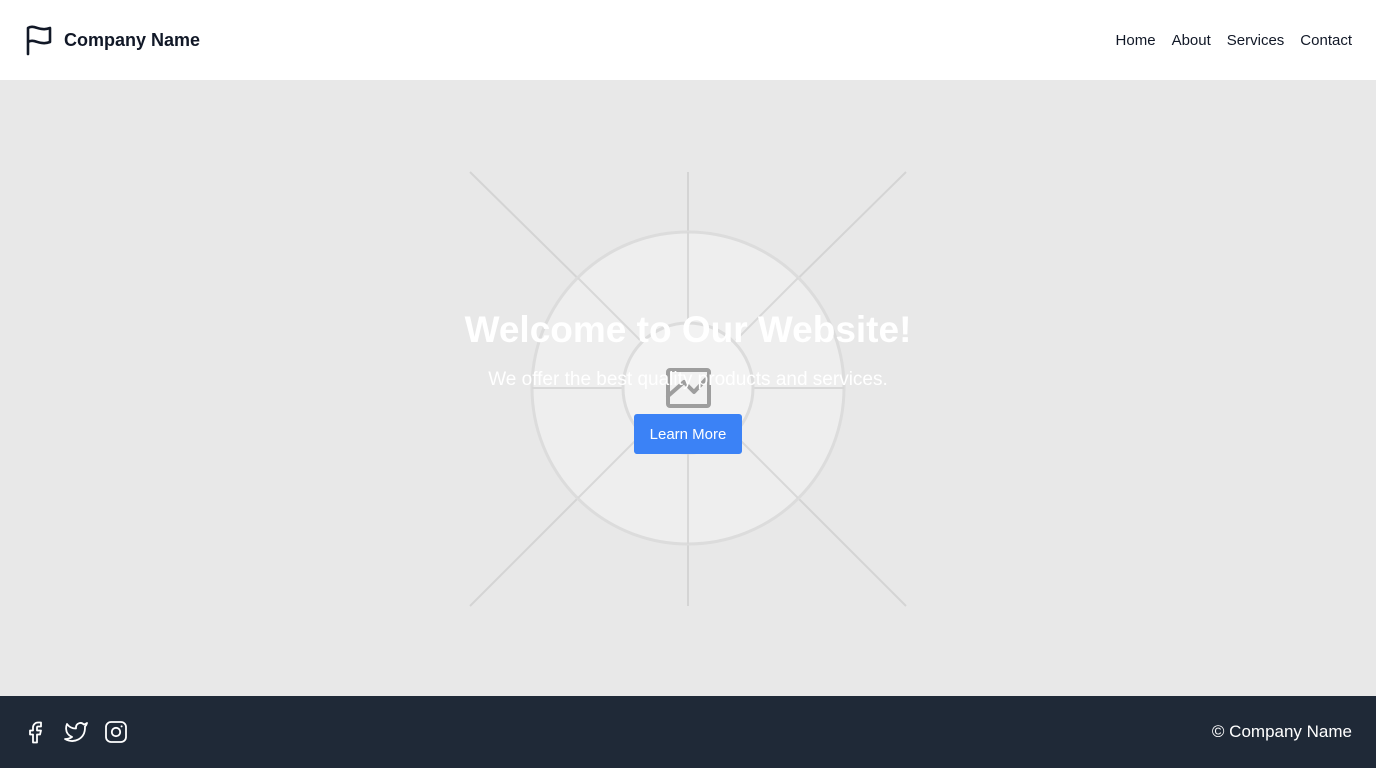 This screenshot has width=1376, height=768. I want to click on twitter-icon, so click(76, 732).